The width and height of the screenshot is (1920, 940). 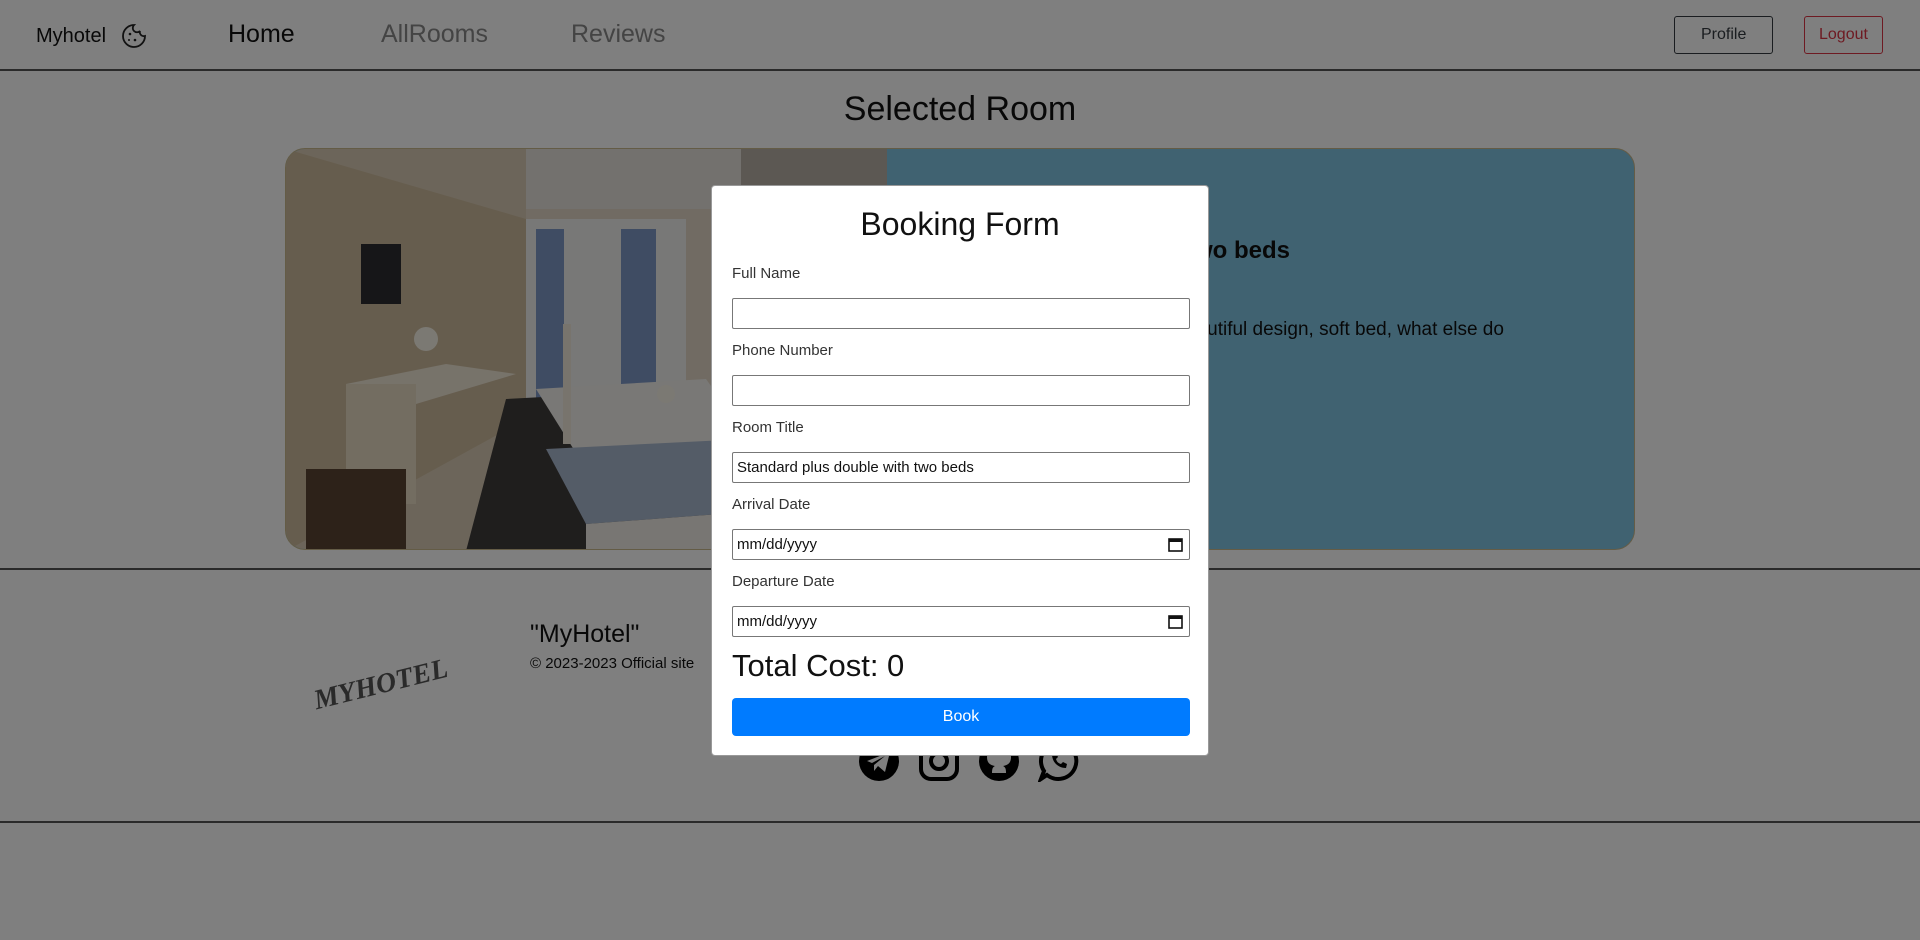 I want to click on arrival-date-value: mm/dd/yyyy, so click(x=777, y=544).